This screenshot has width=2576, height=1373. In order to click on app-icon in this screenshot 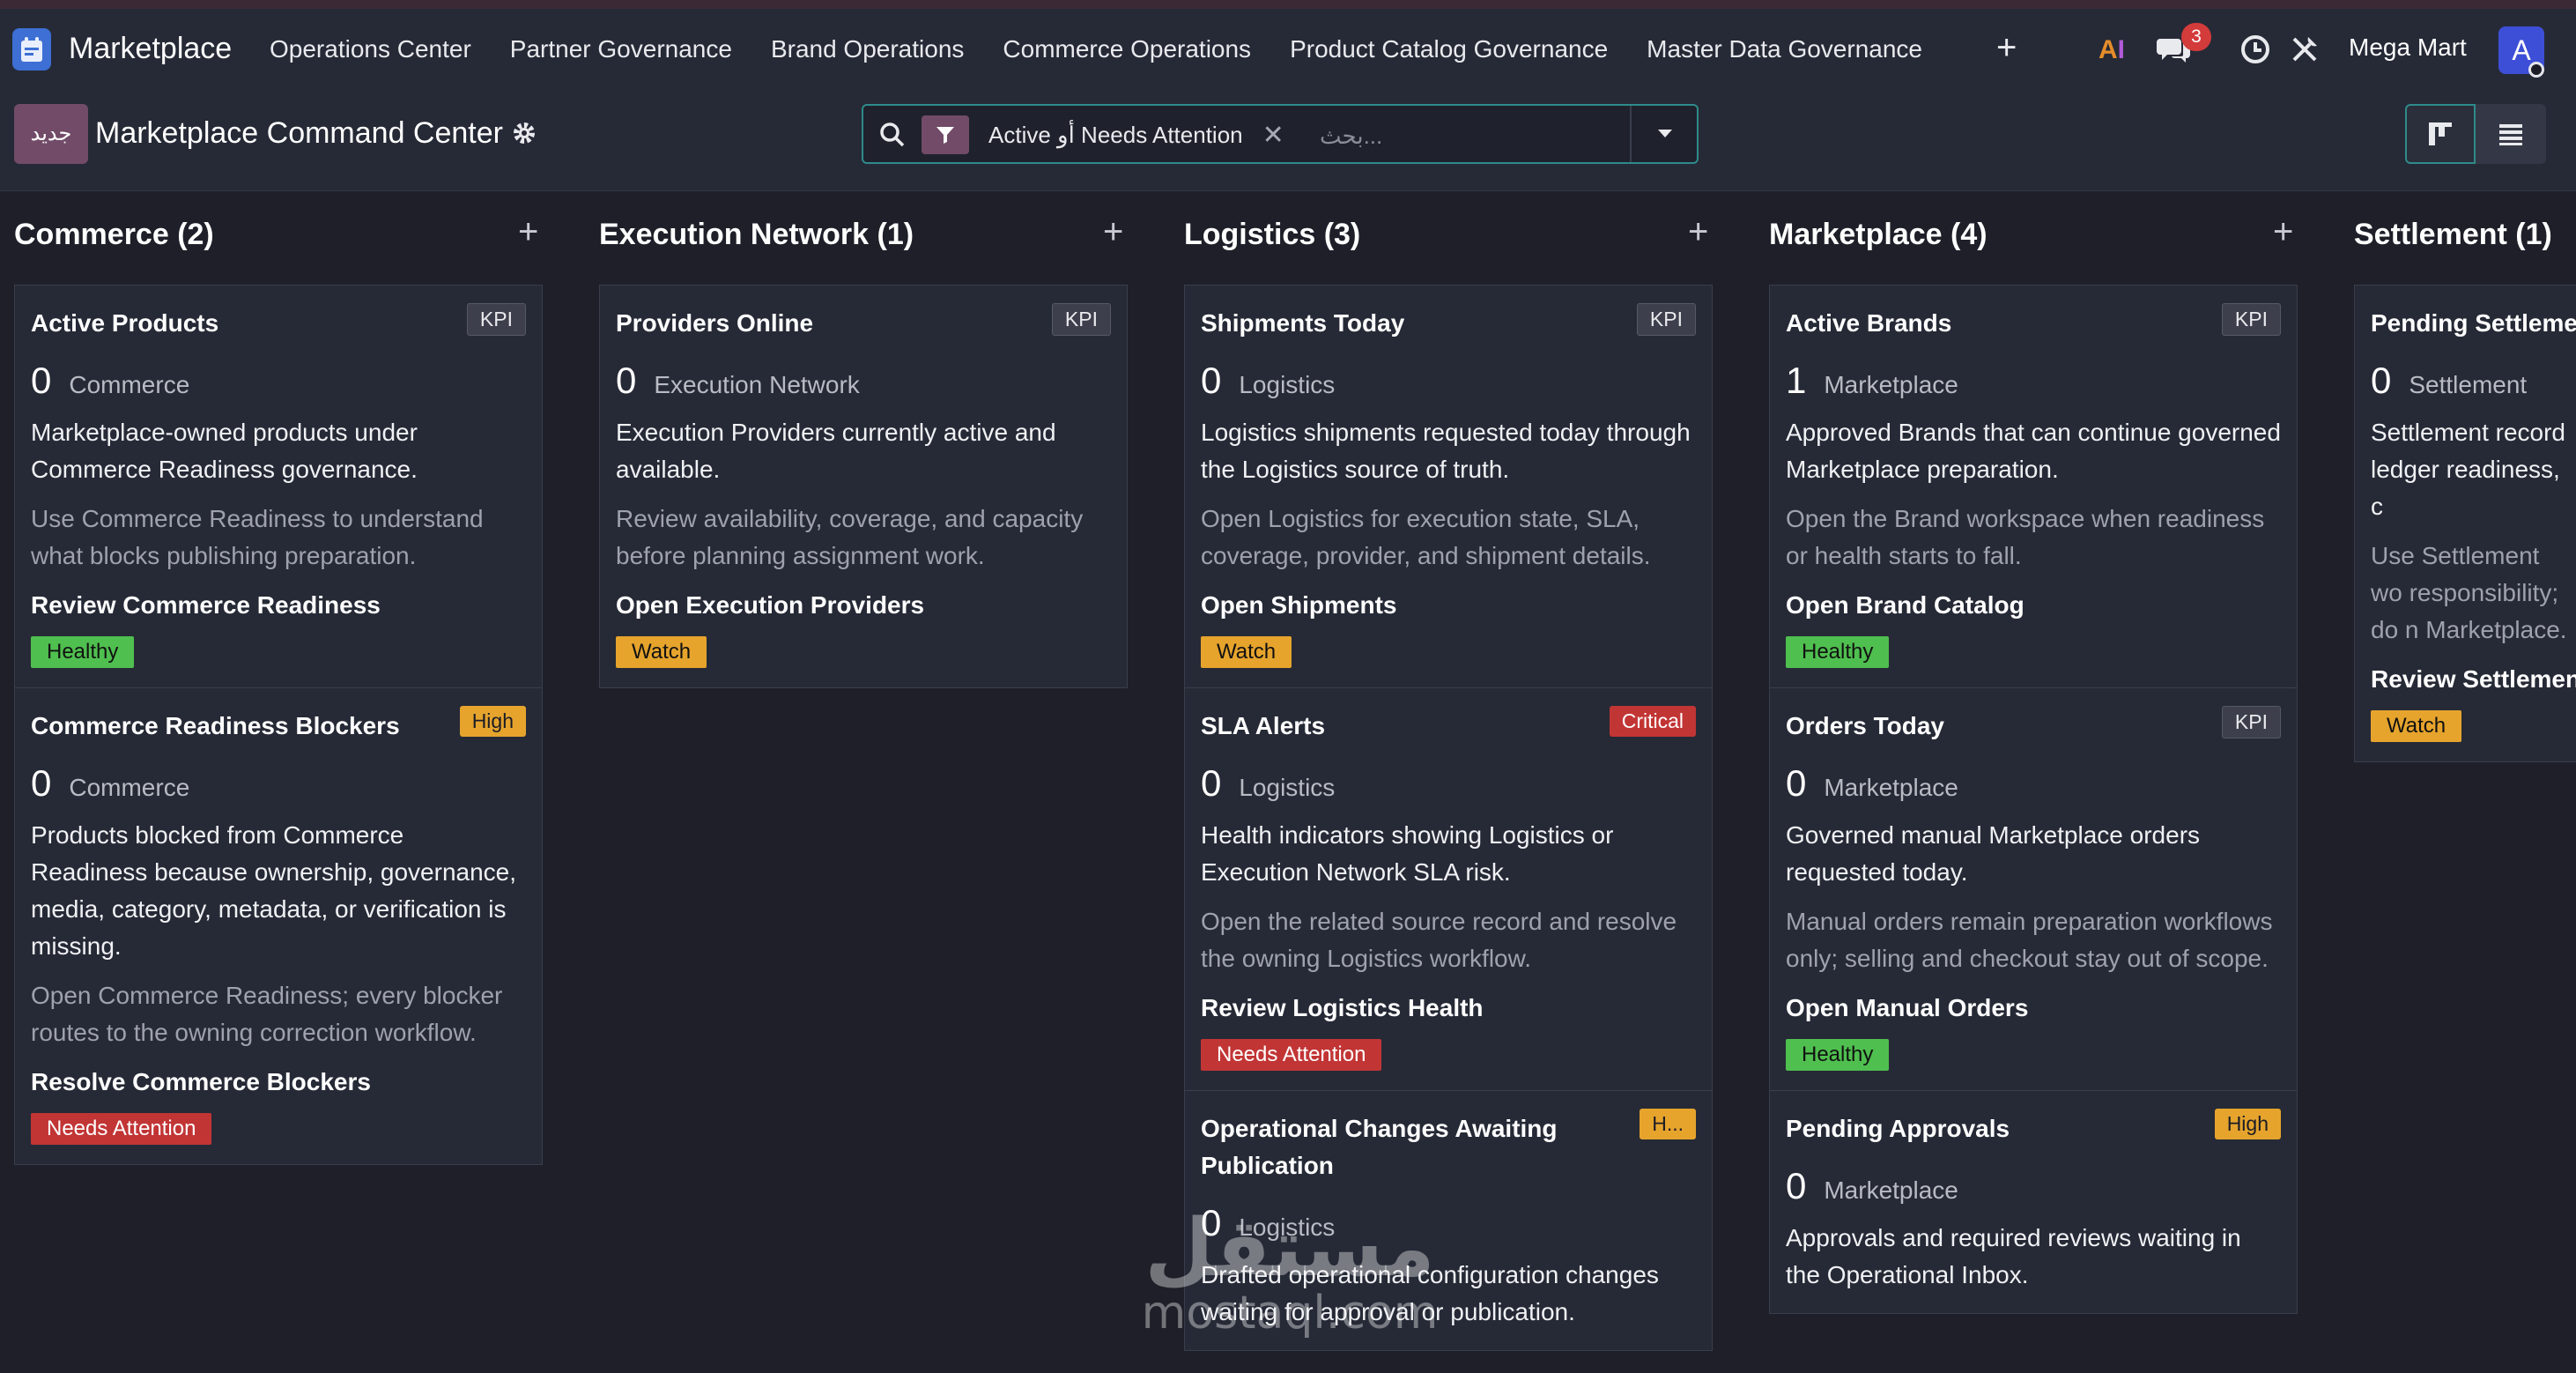, I will do `click(31, 49)`.